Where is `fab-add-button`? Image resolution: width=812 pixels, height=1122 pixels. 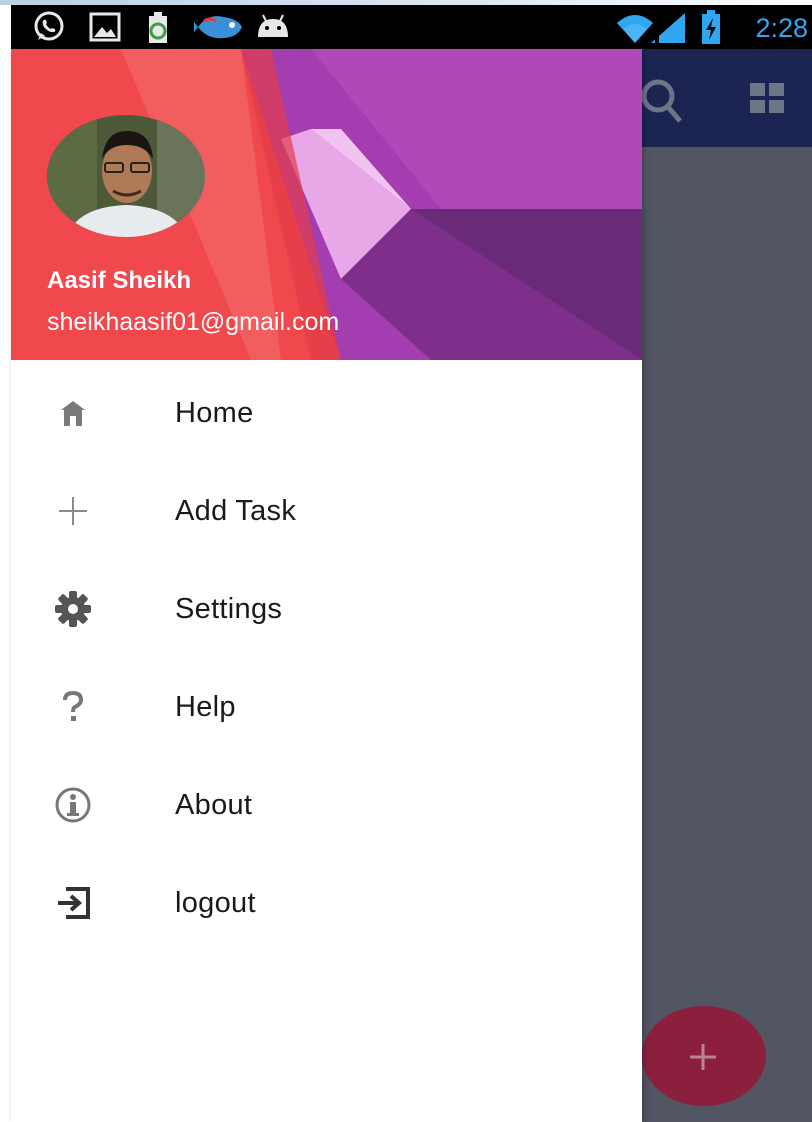 fab-add-button is located at coordinates (704, 1056).